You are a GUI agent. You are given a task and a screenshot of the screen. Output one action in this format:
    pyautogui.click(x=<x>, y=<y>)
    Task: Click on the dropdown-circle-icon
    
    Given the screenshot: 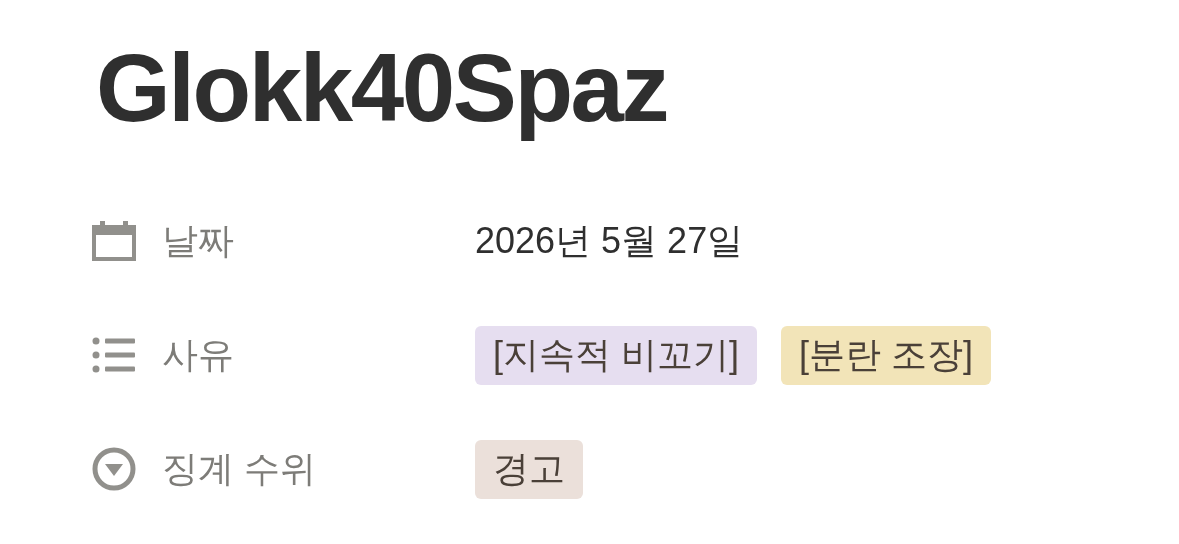 What is the action you would take?
    pyautogui.click(x=114, y=469)
    